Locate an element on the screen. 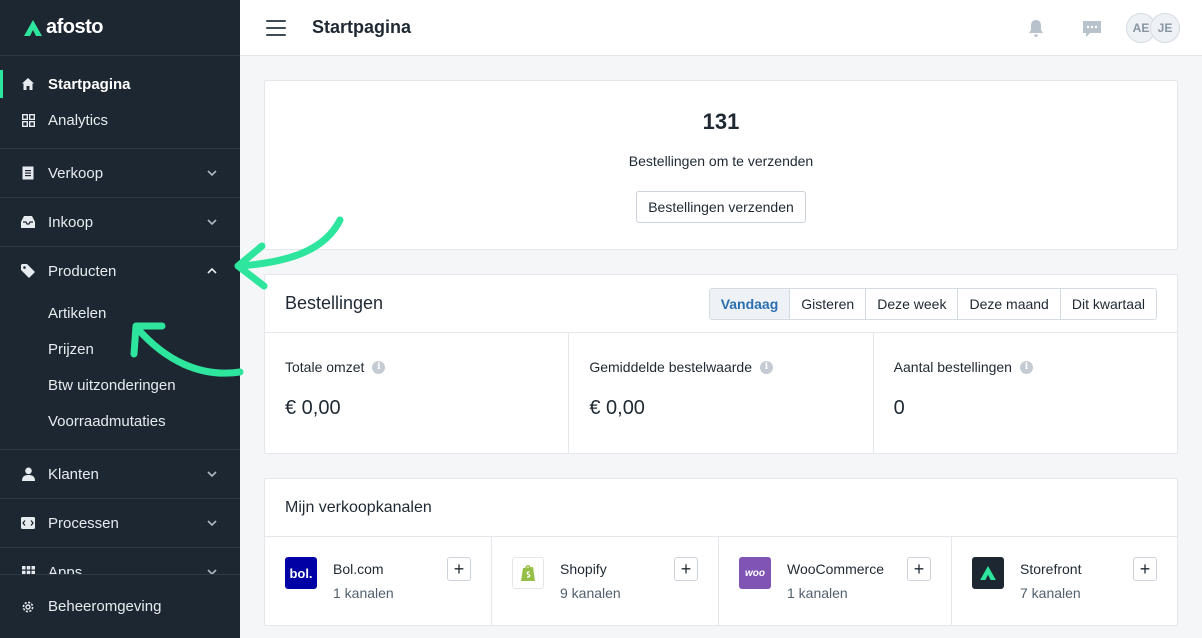 The width and height of the screenshot is (1202, 638). channel-bol: bol. Bol.com 1 kanalen + is located at coordinates (378, 581).